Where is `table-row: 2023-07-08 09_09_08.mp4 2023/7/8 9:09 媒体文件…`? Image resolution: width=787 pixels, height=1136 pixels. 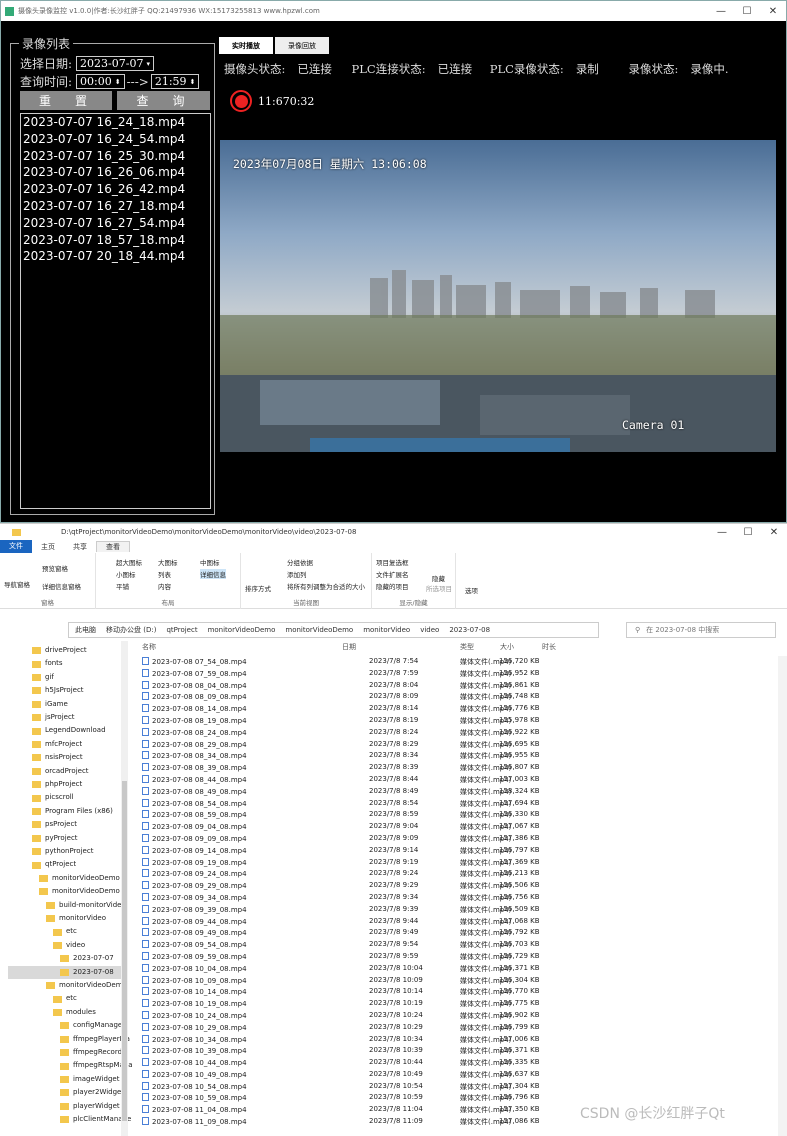
table-row: 2023-07-08 09_09_08.mp4 2023/7/8 9:09 媒体文件… is located at coordinates (458, 839).